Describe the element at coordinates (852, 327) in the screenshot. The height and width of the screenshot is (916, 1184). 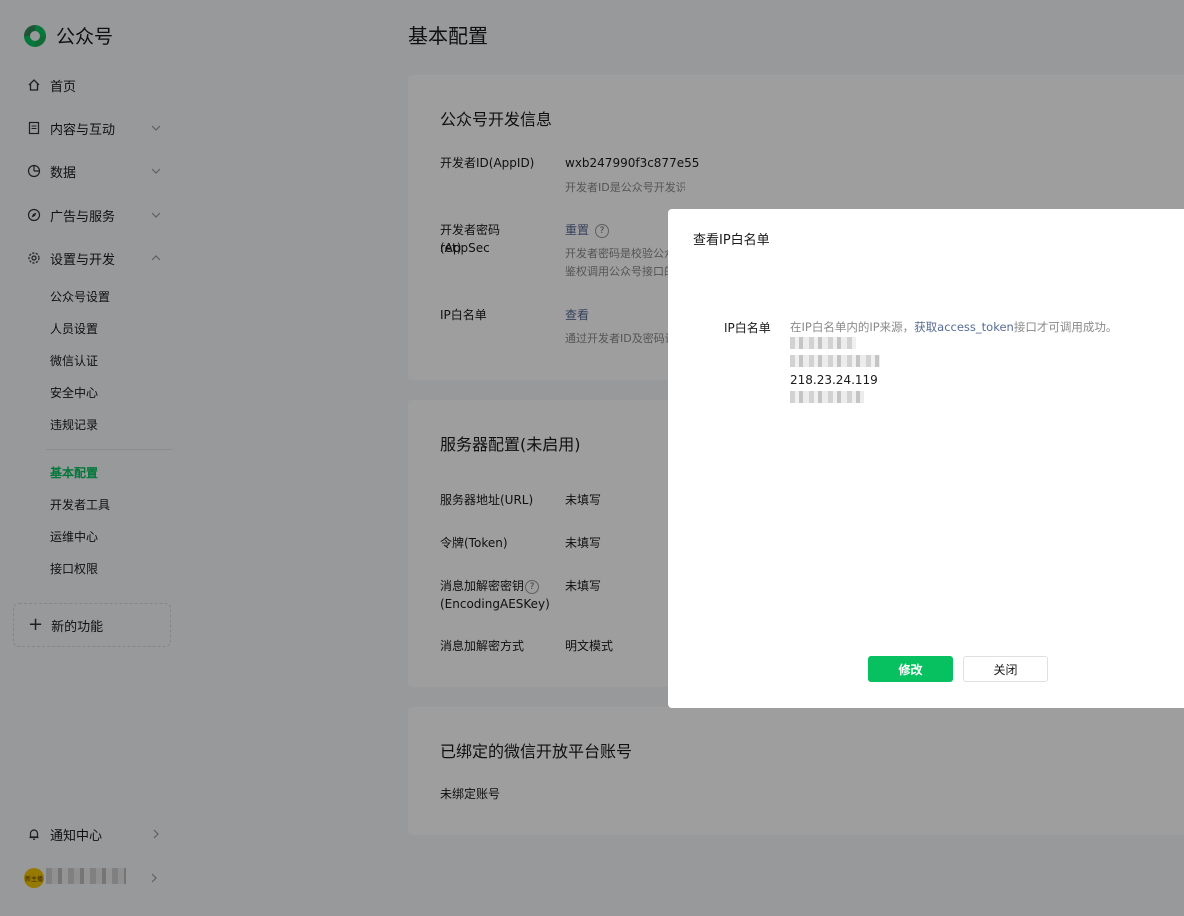
I see `desc-prefix: 在IP白名单内的IP来源，` at that location.